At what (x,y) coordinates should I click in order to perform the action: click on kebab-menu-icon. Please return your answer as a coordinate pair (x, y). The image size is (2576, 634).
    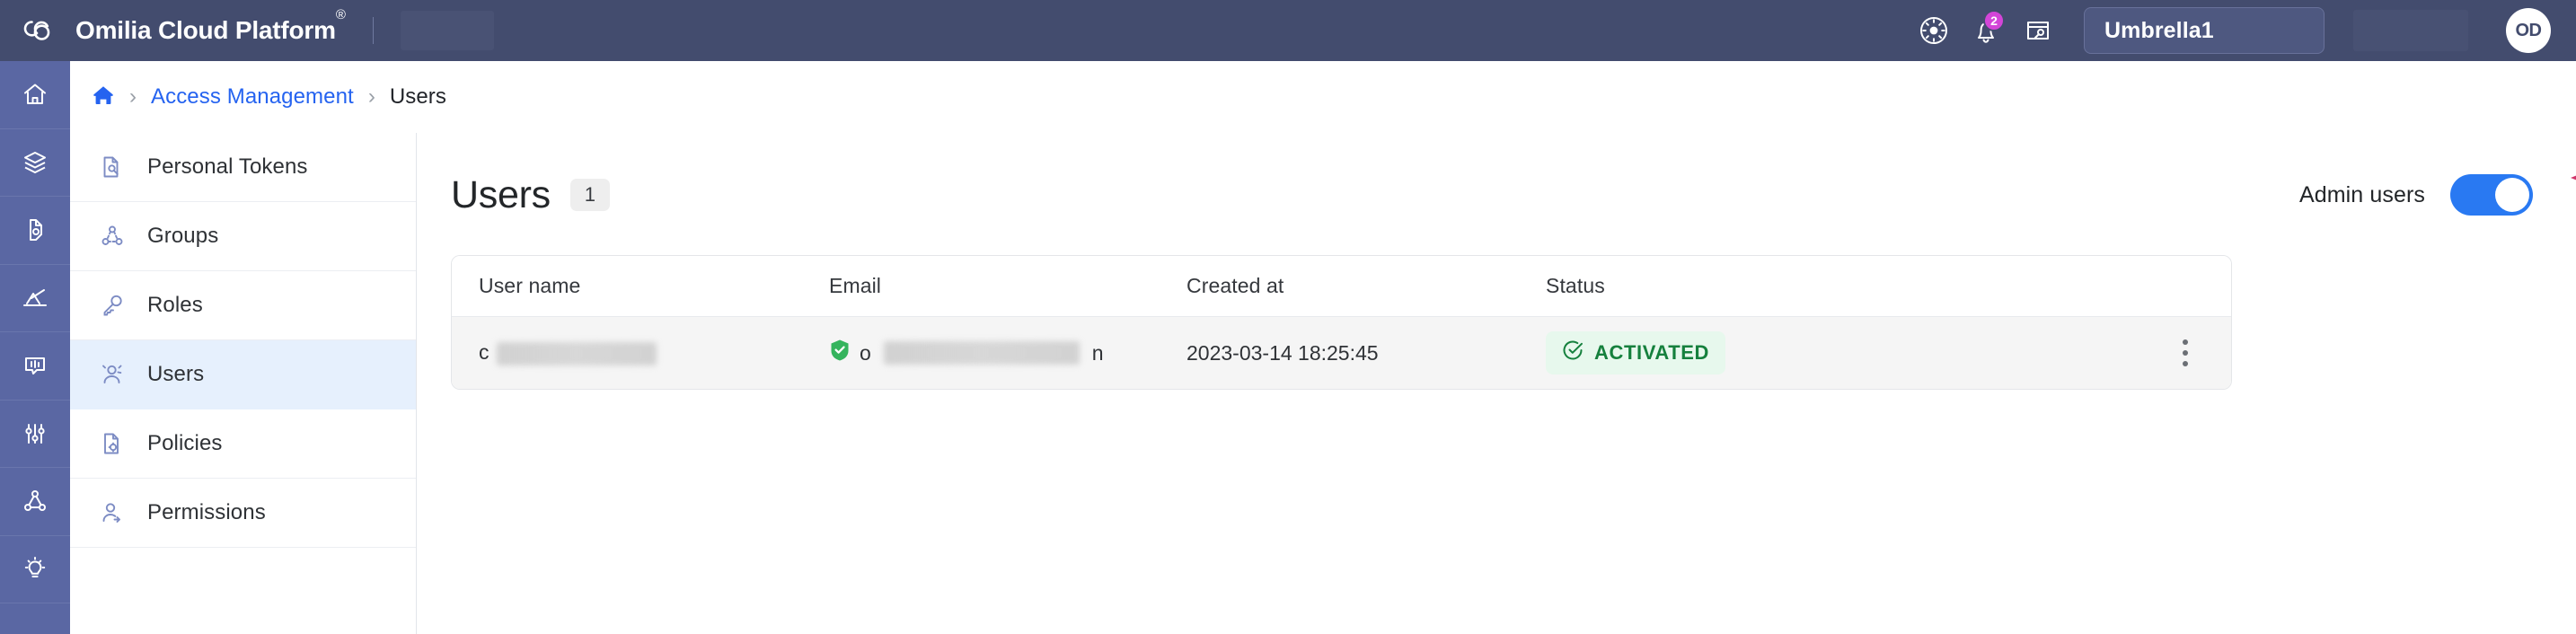
    Looking at the image, I should click on (2185, 353).